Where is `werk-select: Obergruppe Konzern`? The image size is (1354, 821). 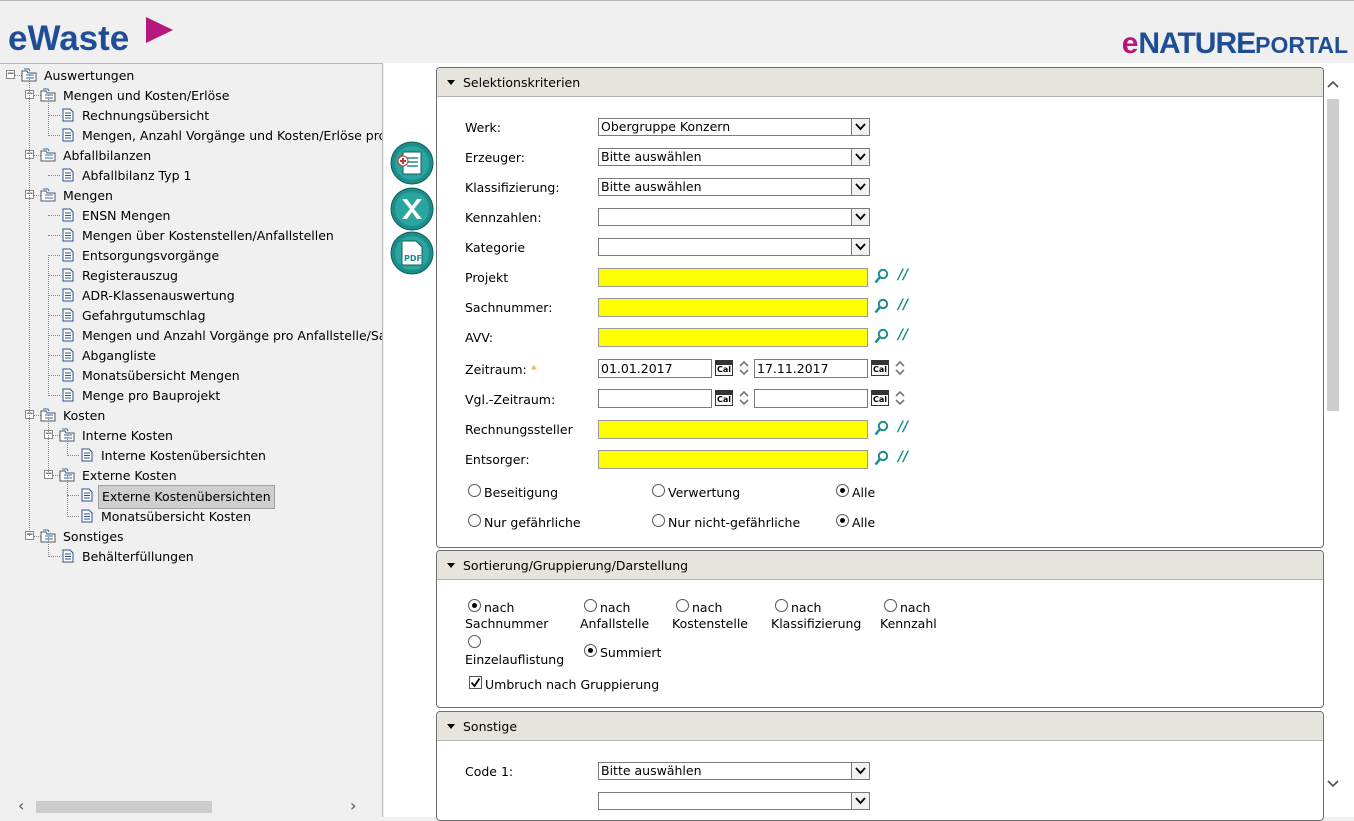
werk-select: Obergruppe Konzern is located at coordinates (734, 127).